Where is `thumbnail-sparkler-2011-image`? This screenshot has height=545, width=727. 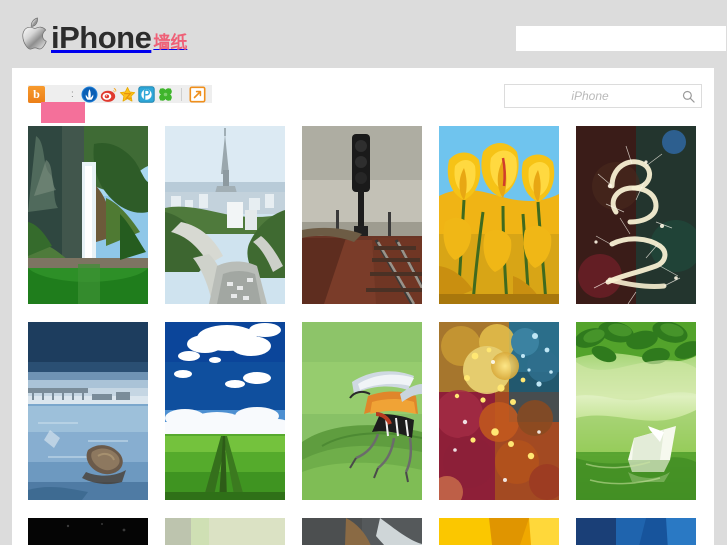
thumbnail-sparkler-2011-image is located at coordinates (636, 215).